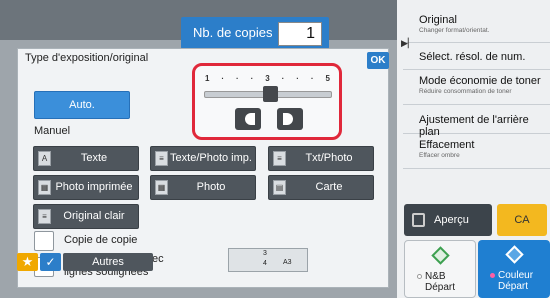 Image resolution: width=550 pixels, height=298 pixels. What do you see at coordinates (476, 122) in the screenshot?
I see `background-adjust-setting: Ajustement de l'arrière plan` at bounding box center [476, 122].